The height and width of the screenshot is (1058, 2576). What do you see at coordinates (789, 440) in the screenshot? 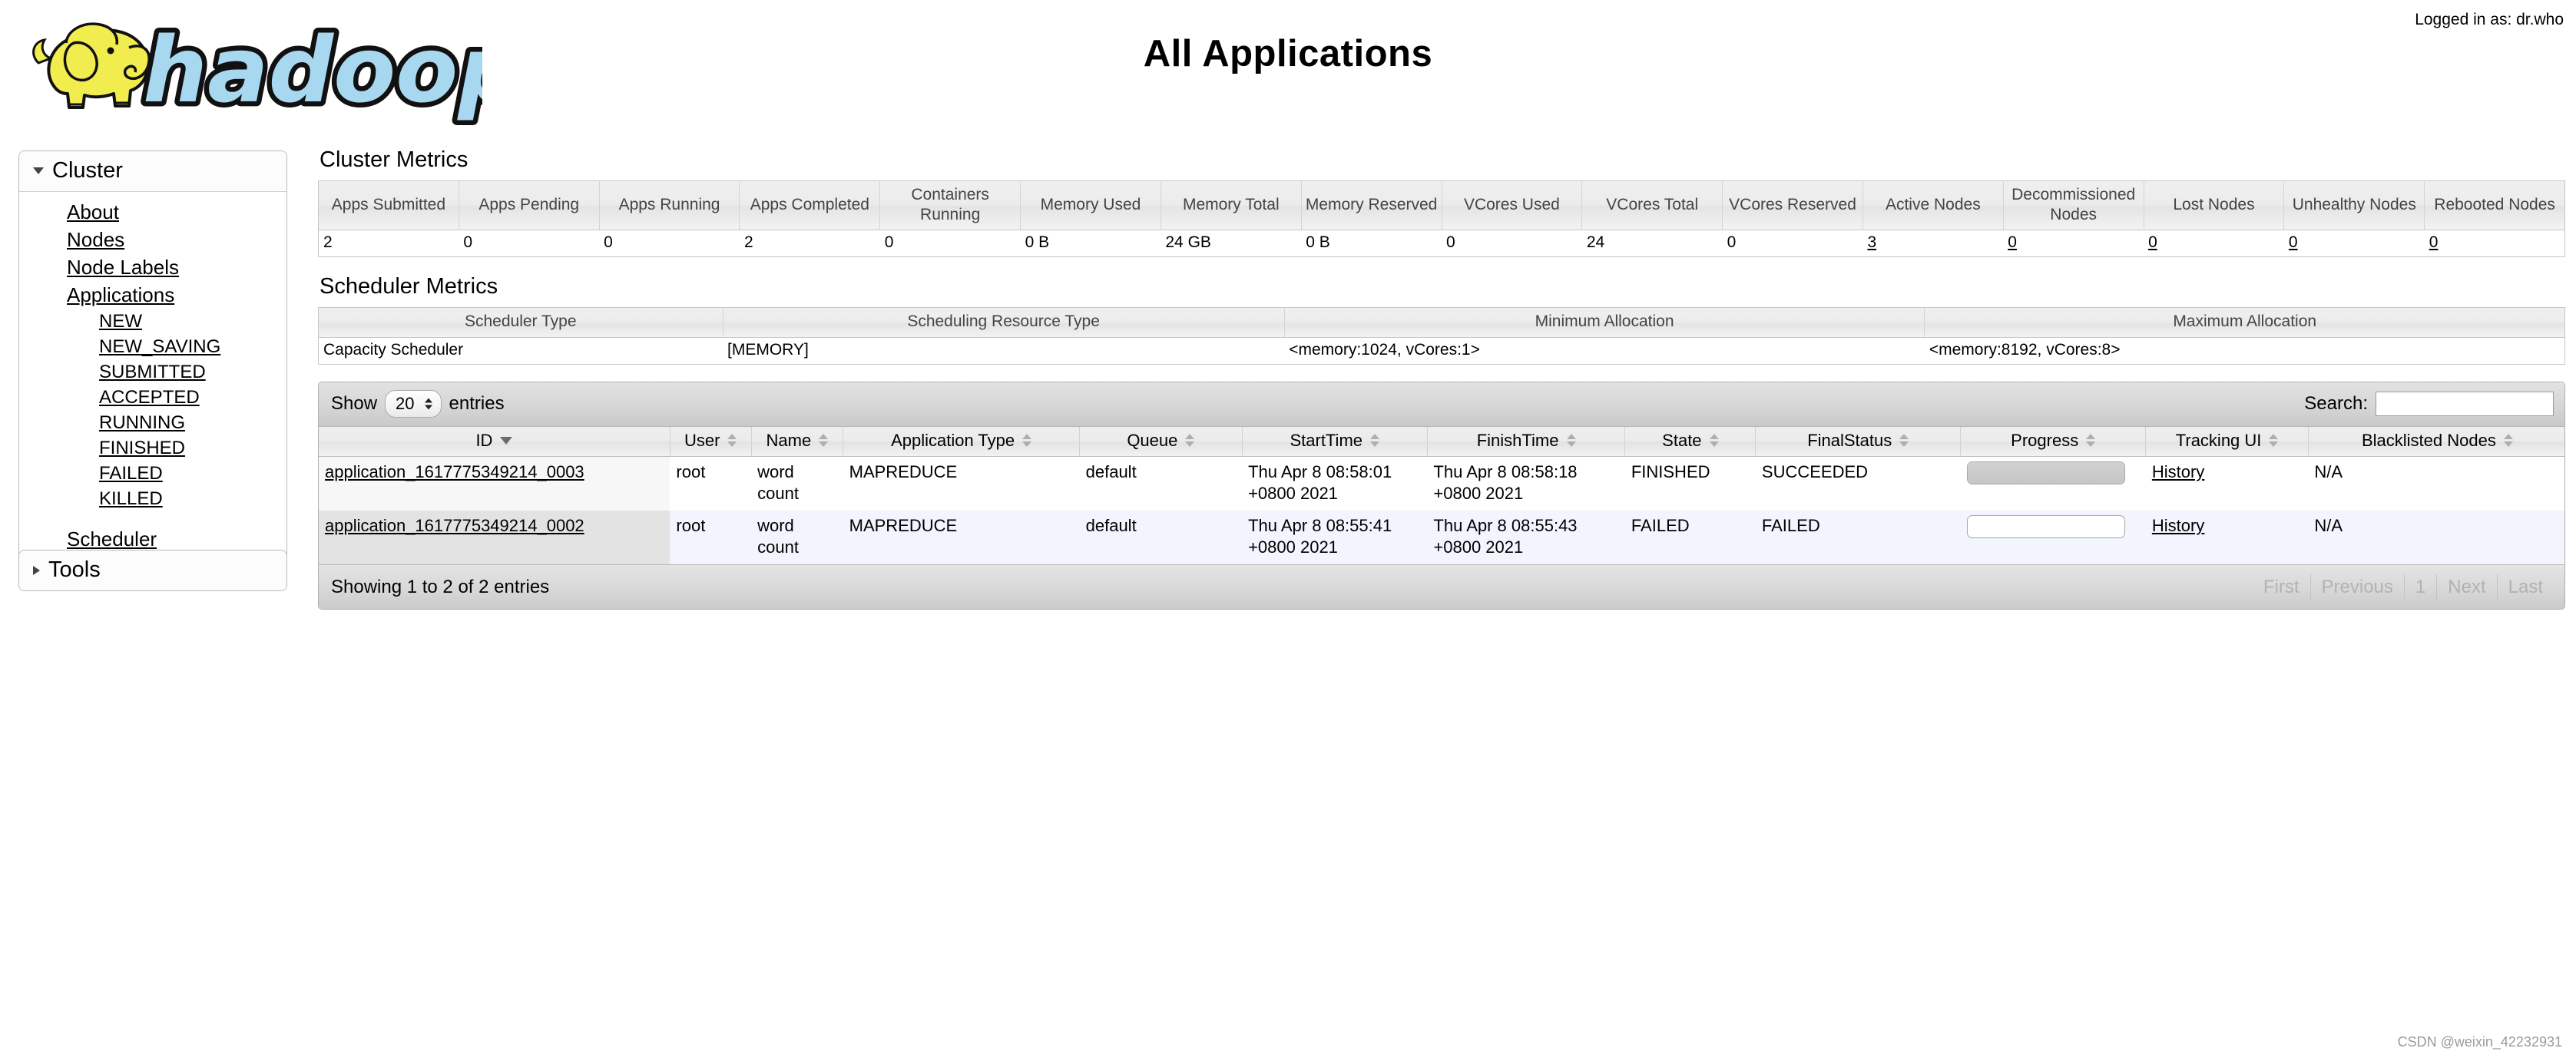
I see `column-header-label: Name` at bounding box center [789, 440].